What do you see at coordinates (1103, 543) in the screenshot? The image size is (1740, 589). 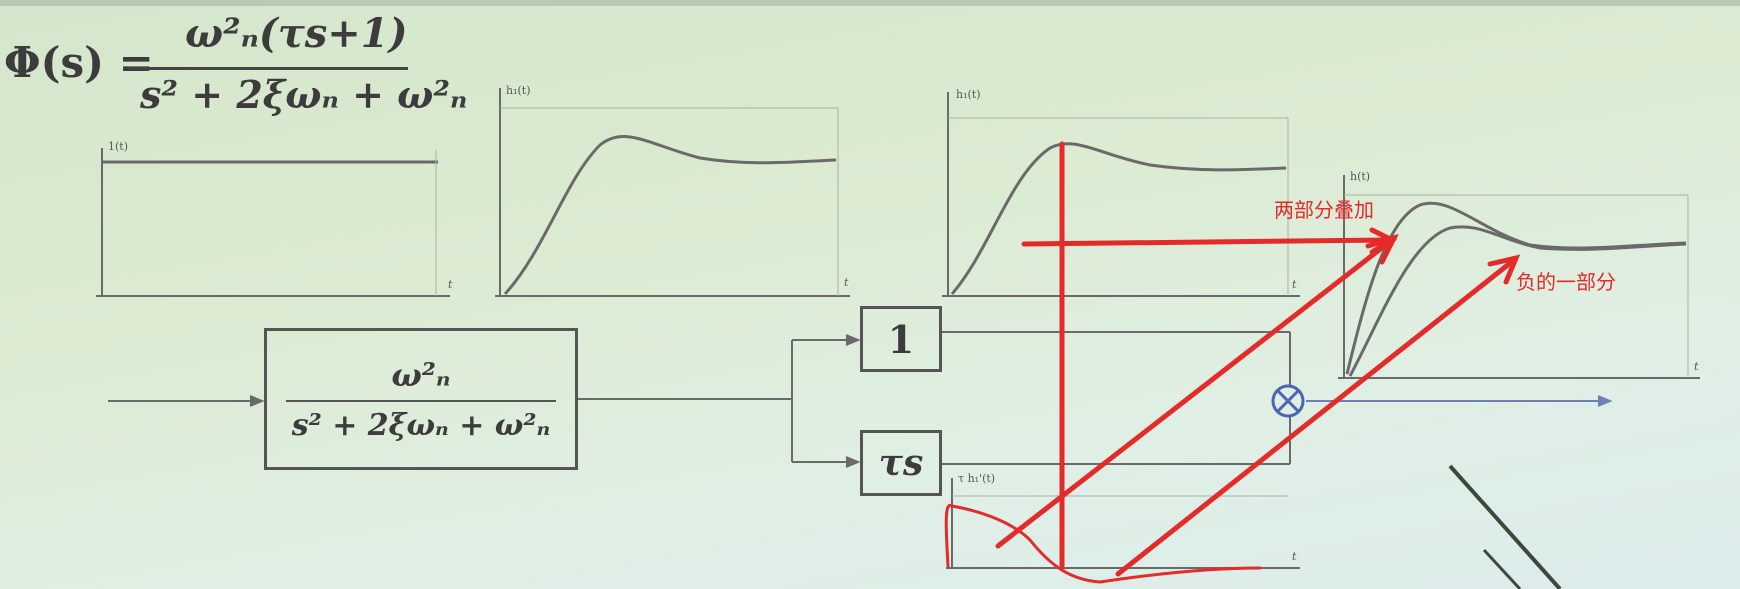 I see `red-derivative-sketch` at bounding box center [1103, 543].